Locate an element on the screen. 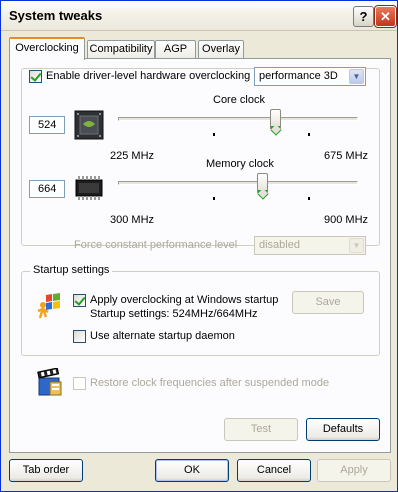  core-clock-slider is located at coordinates (238, 120).